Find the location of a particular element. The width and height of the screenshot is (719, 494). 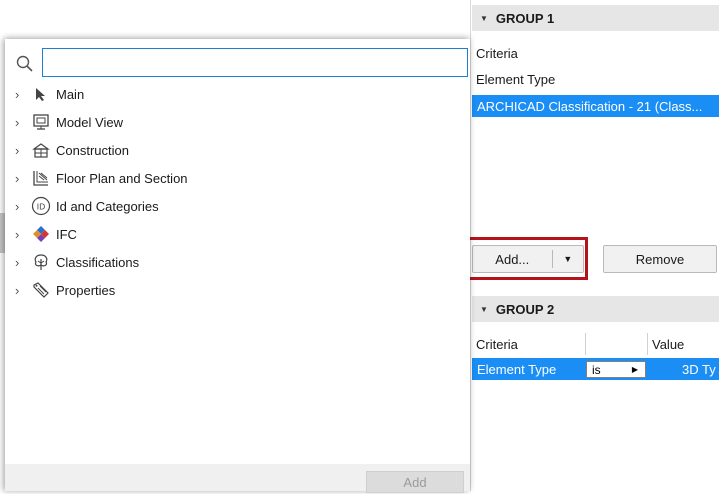

group1-header: ▼ GROUP 1 is located at coordinates (595, 18).